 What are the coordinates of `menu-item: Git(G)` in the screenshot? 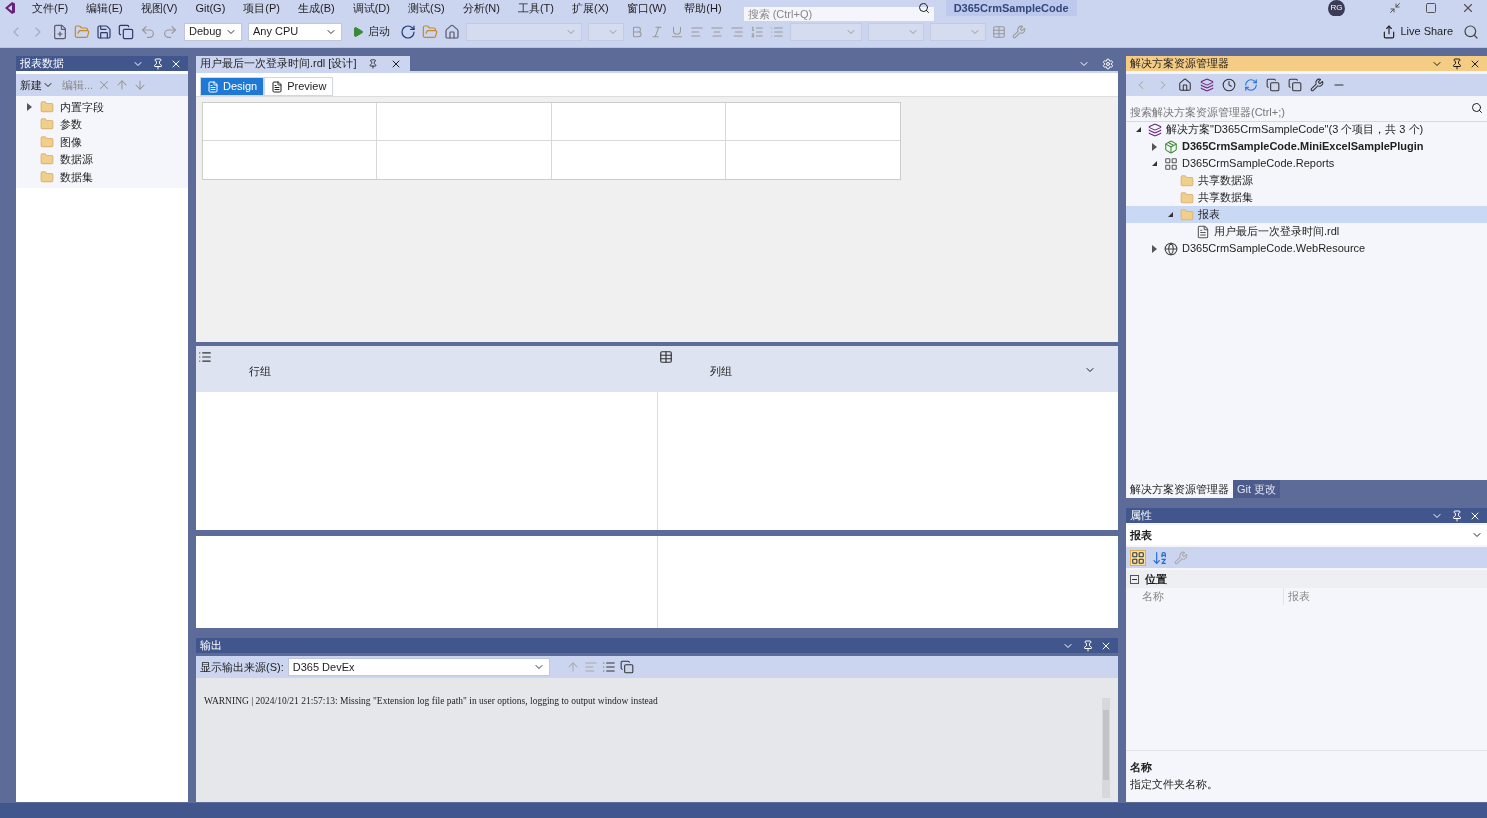 It's located at (210, 8).